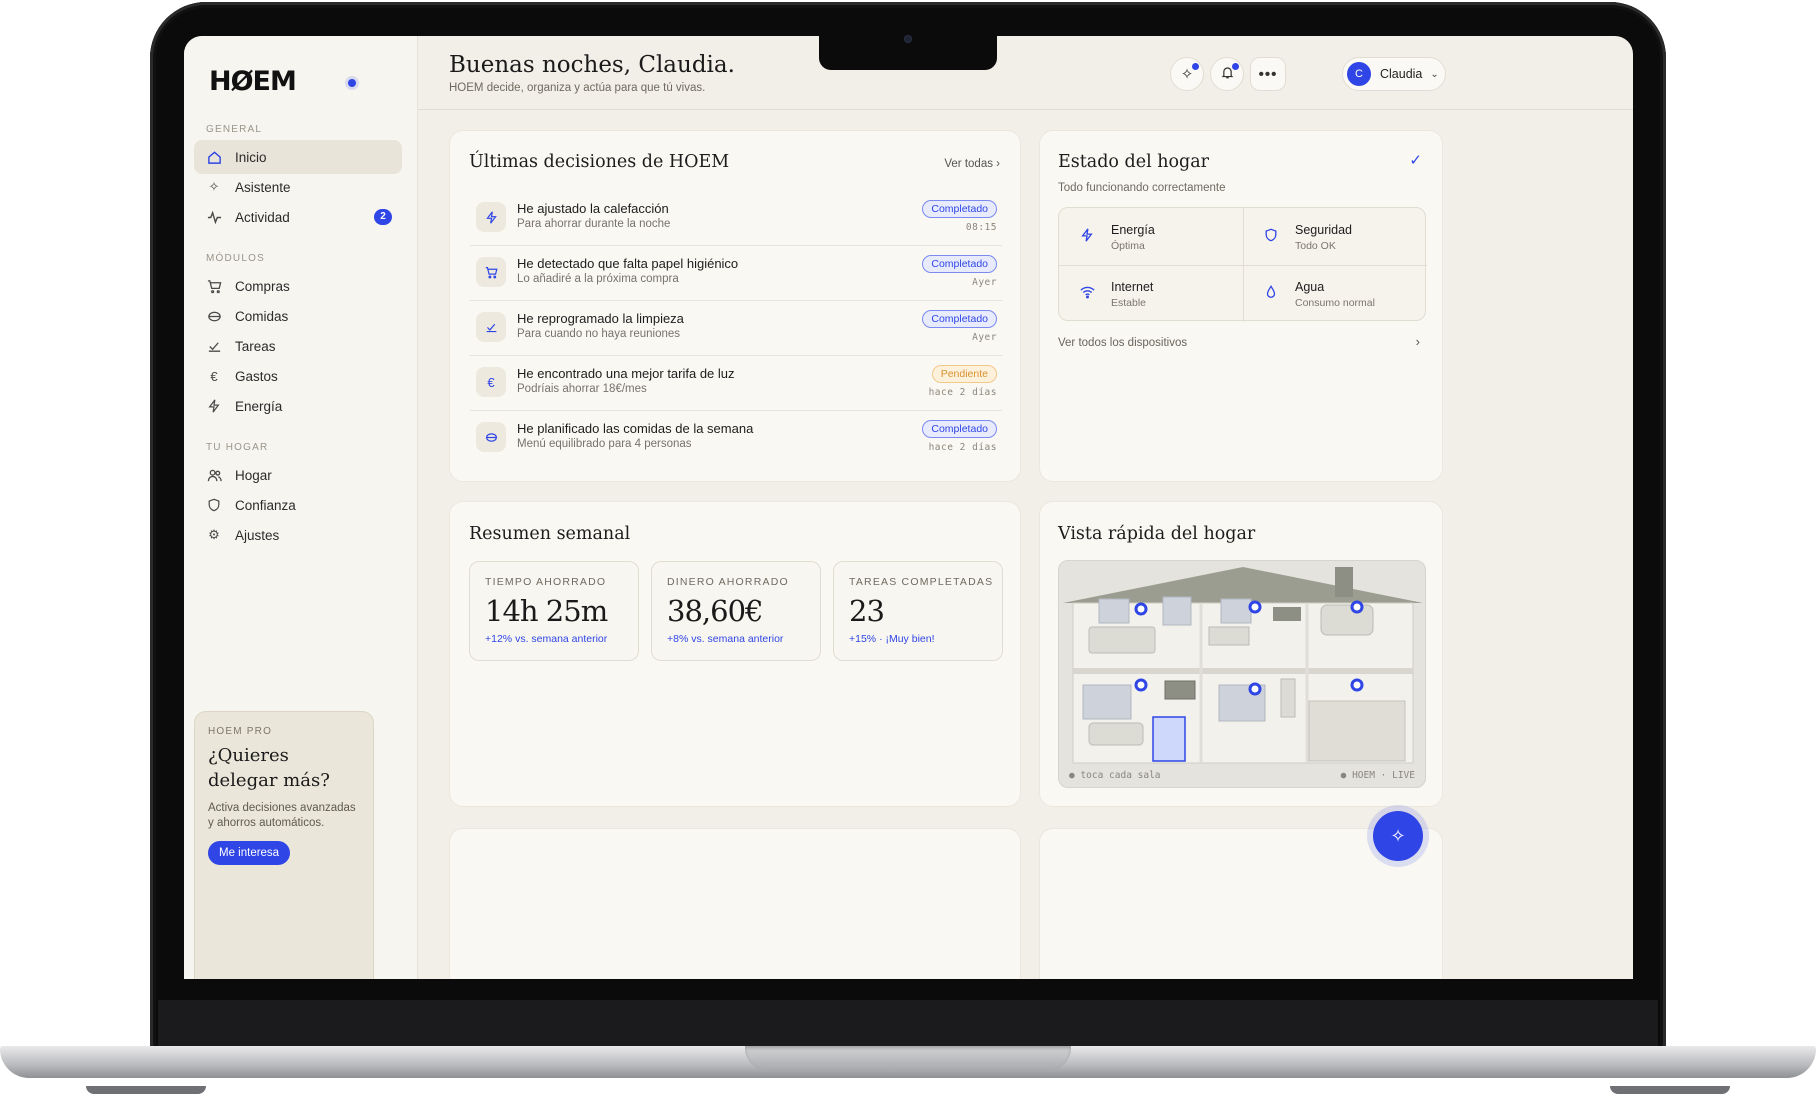 This screenshot has width=1816, height=1100. What do you see at coordinates (921, 582) in the screenshot?
I see `metric-label: TAREAS COMPLETADAS` at bounding box center [921, 582].